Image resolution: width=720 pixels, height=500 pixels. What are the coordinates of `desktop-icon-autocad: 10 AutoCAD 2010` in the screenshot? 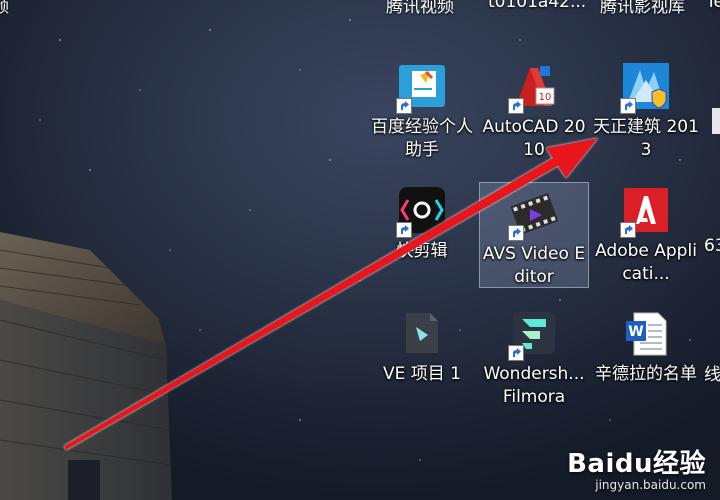 It's located at (534, 109).